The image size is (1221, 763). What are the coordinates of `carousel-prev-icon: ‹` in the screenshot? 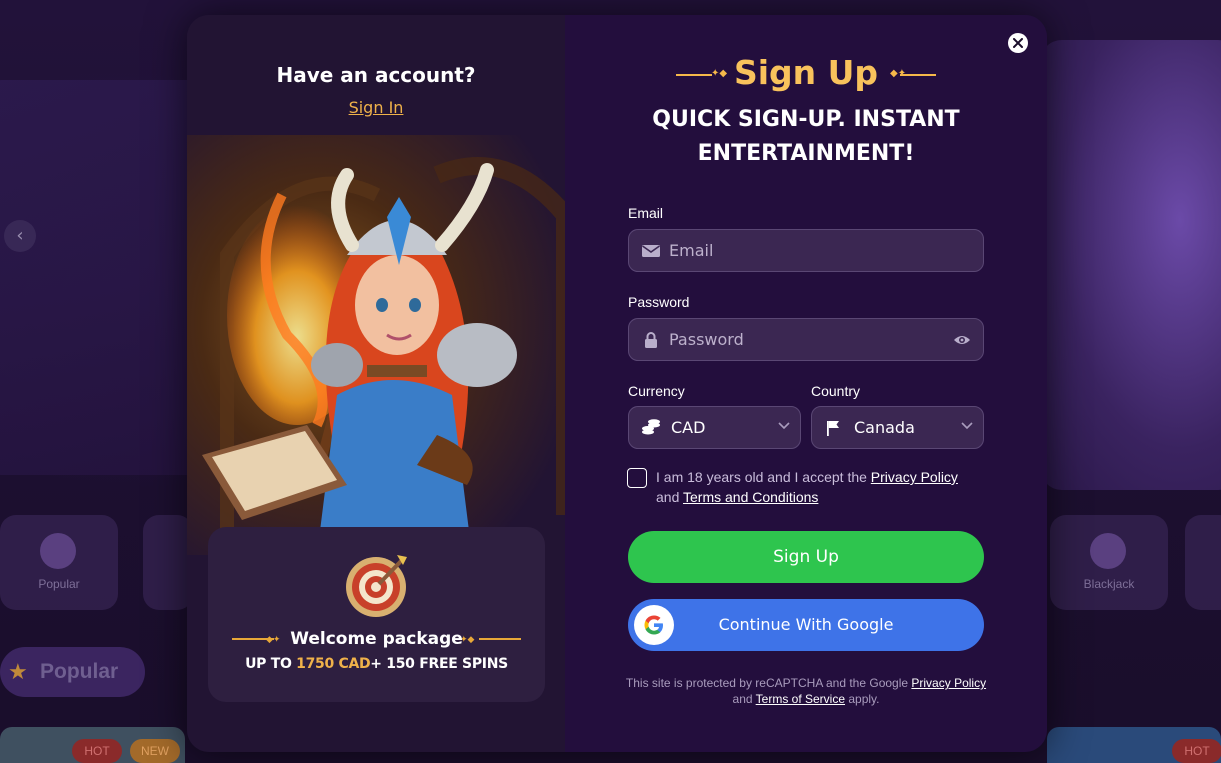 It's located at (20, 236).